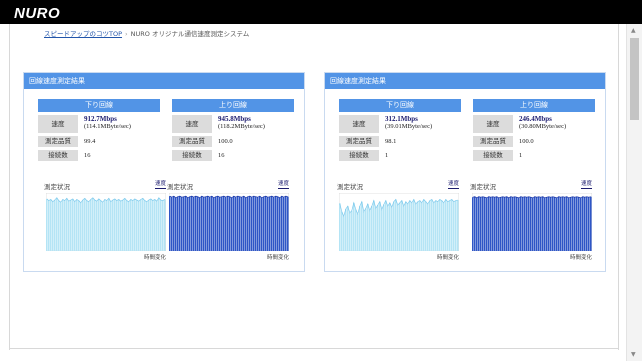  I want to click on vertical-scrollbar: ▲ ▼, so click(634, 192).